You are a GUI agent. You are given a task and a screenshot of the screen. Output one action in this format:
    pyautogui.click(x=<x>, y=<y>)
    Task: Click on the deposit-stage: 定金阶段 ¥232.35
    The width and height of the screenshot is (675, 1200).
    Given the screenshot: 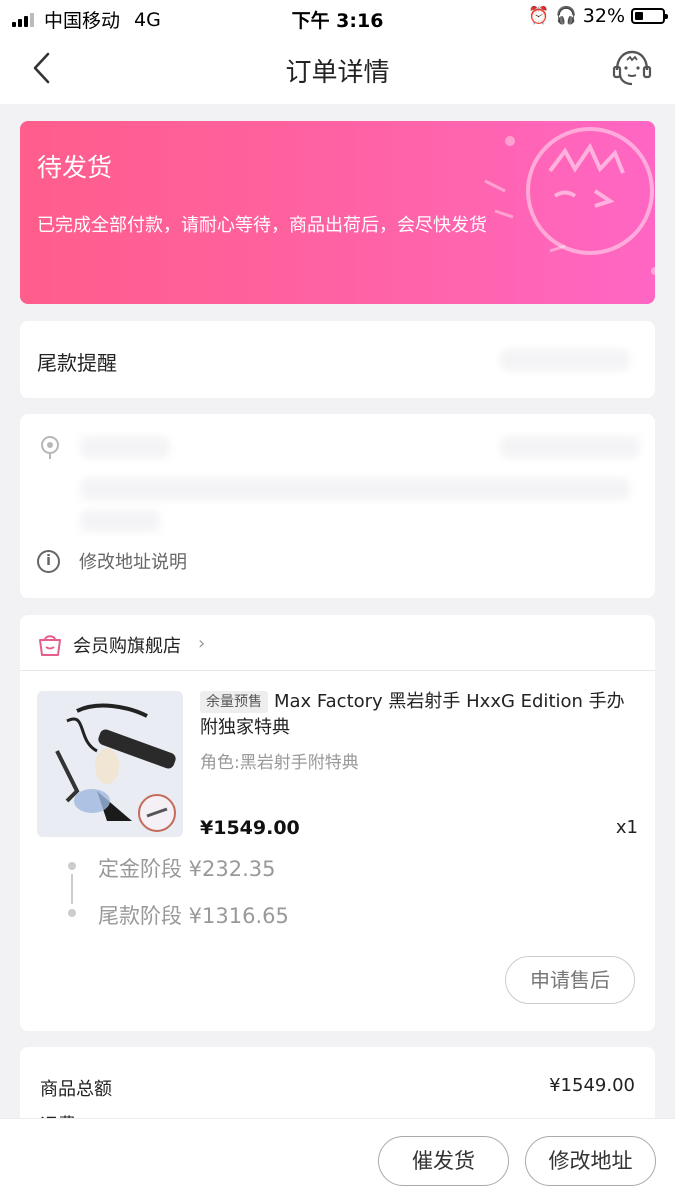 What is the action you would take?
    pyautogui.click(x=187, y=869)
    